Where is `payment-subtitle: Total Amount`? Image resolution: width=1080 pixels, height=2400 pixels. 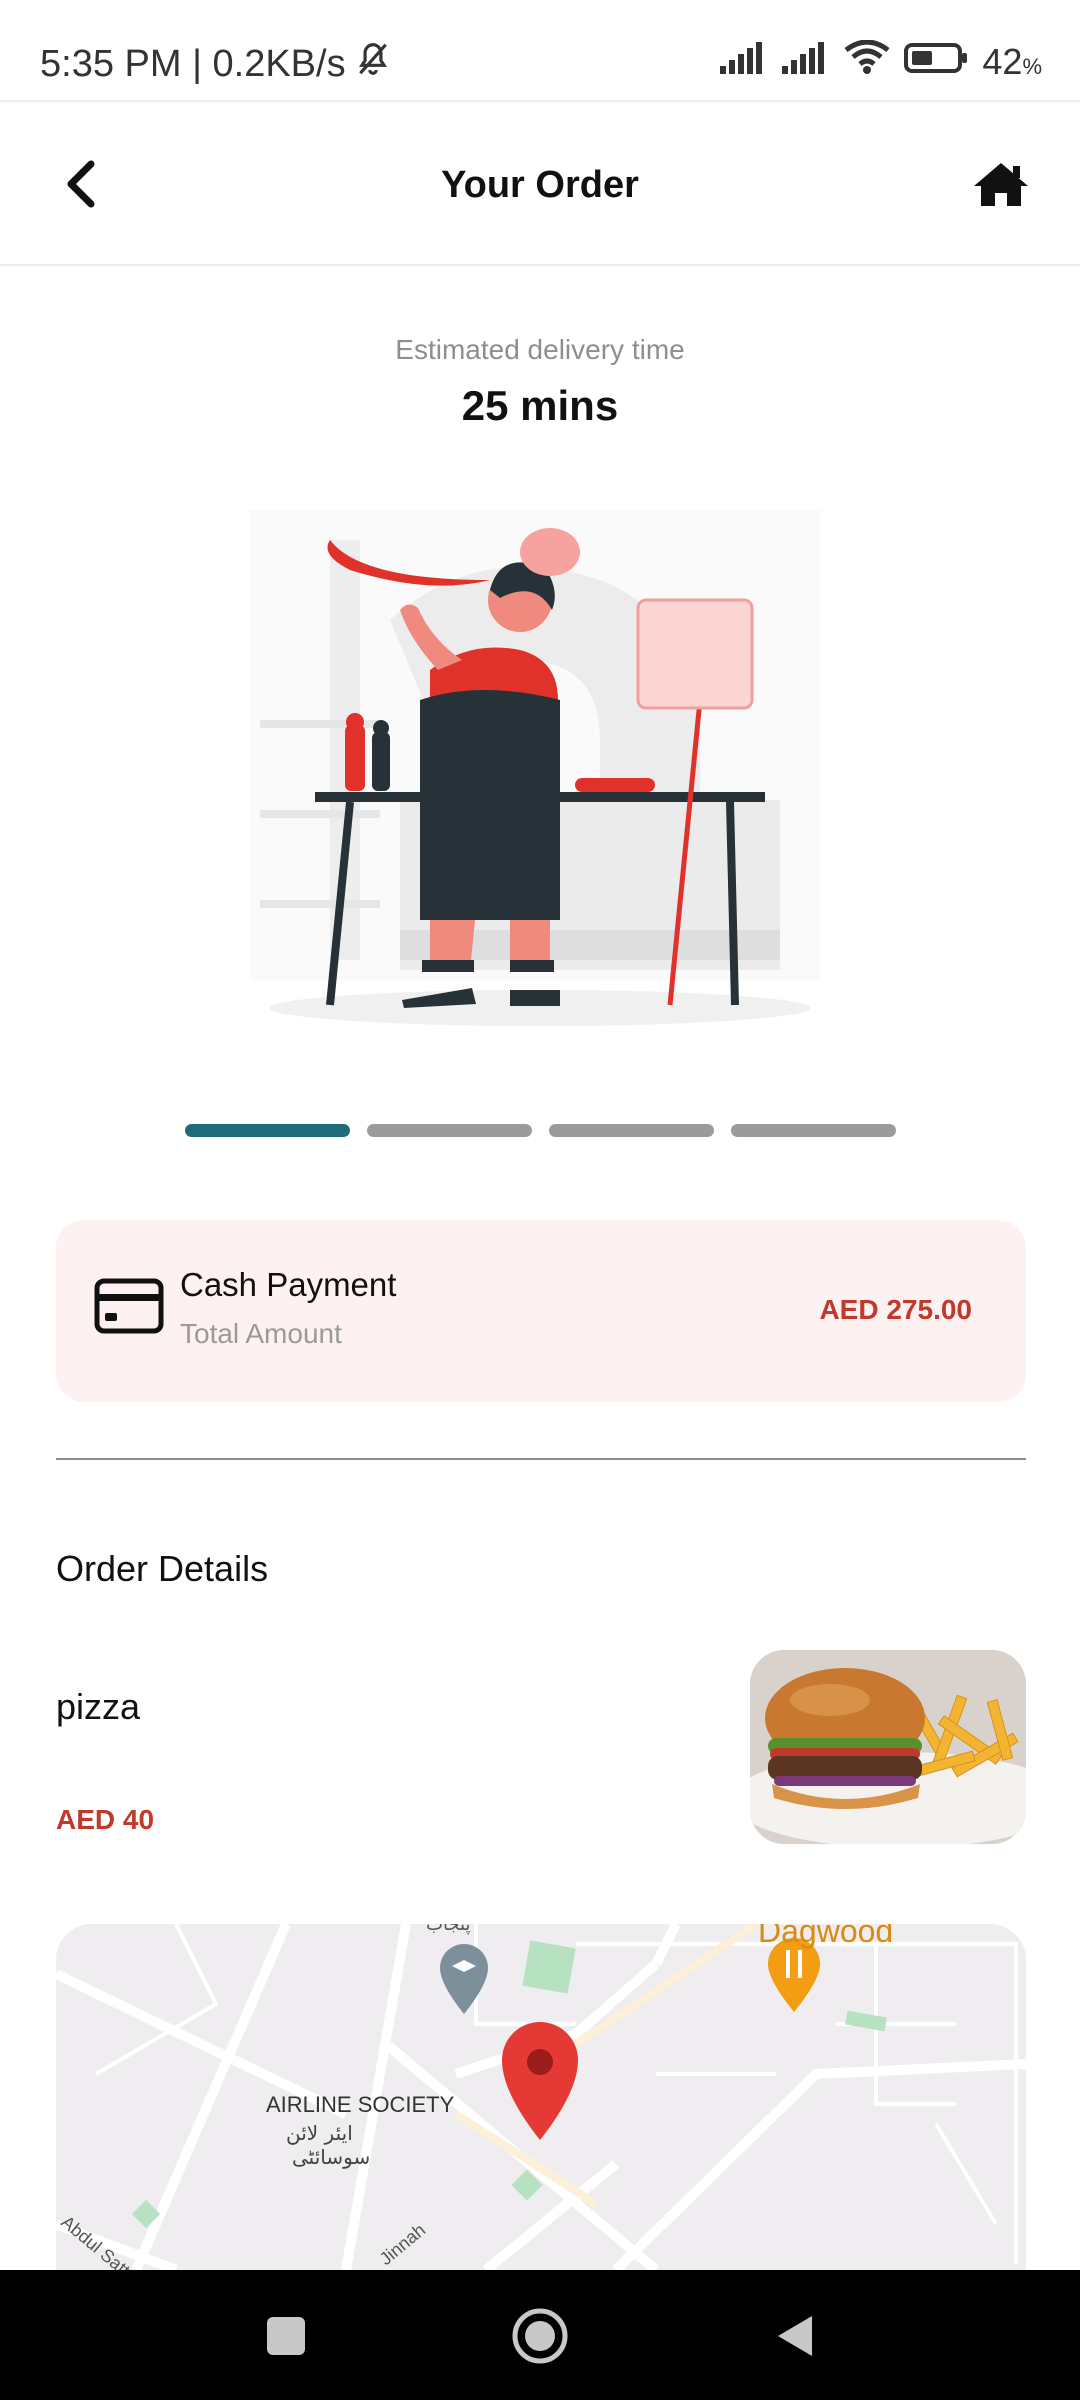
payment-subtitle: Total Amount is located at coordinates (261, 1333).